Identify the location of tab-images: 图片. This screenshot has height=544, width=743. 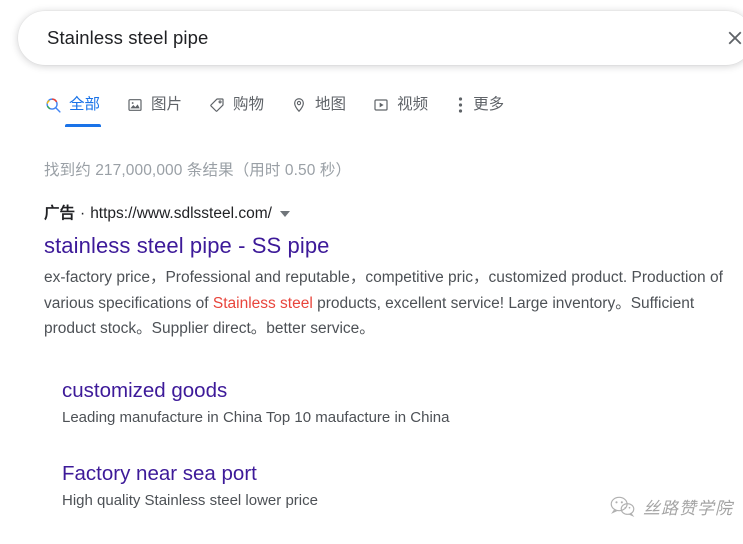
(154, 111).